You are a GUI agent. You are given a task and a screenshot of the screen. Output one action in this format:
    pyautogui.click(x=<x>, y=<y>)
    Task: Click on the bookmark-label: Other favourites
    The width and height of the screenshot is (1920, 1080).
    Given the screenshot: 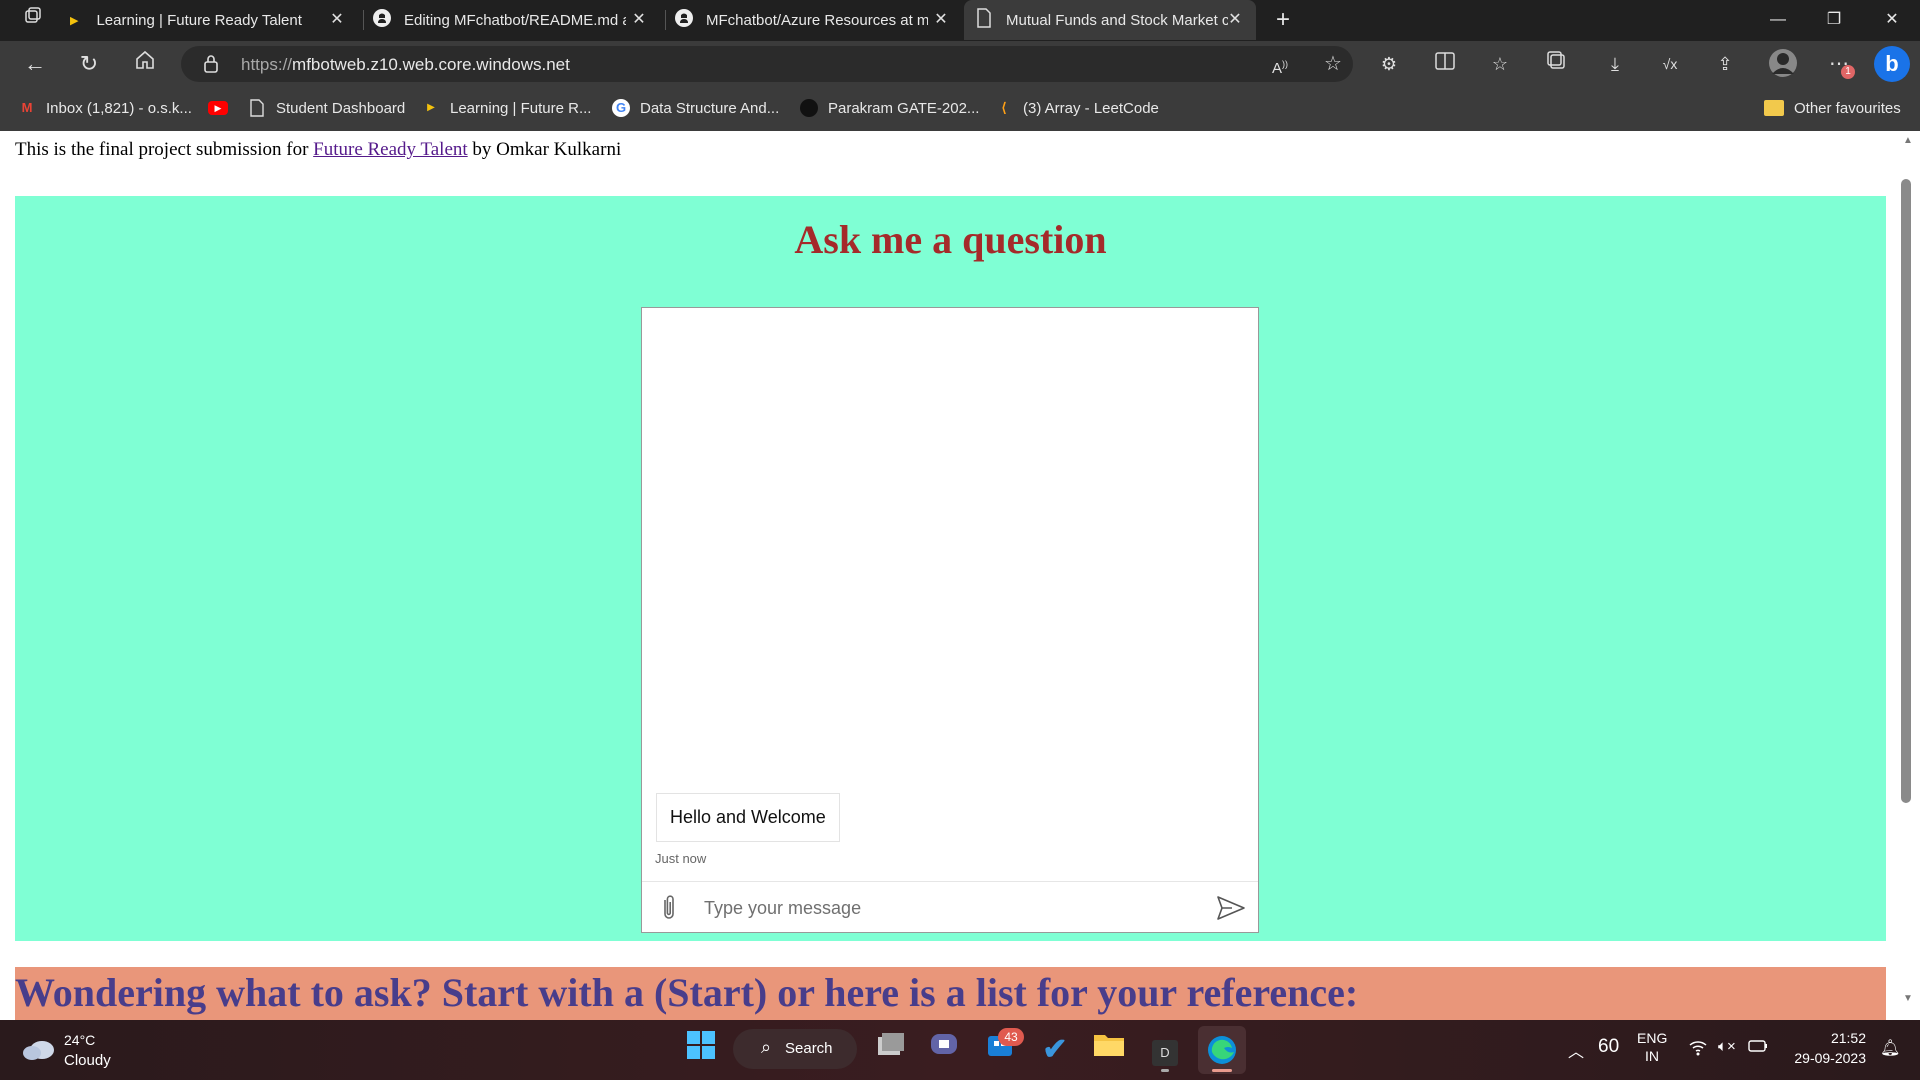 What is the action you would take?
    pyautogui.click(x=1847, y=108)
    